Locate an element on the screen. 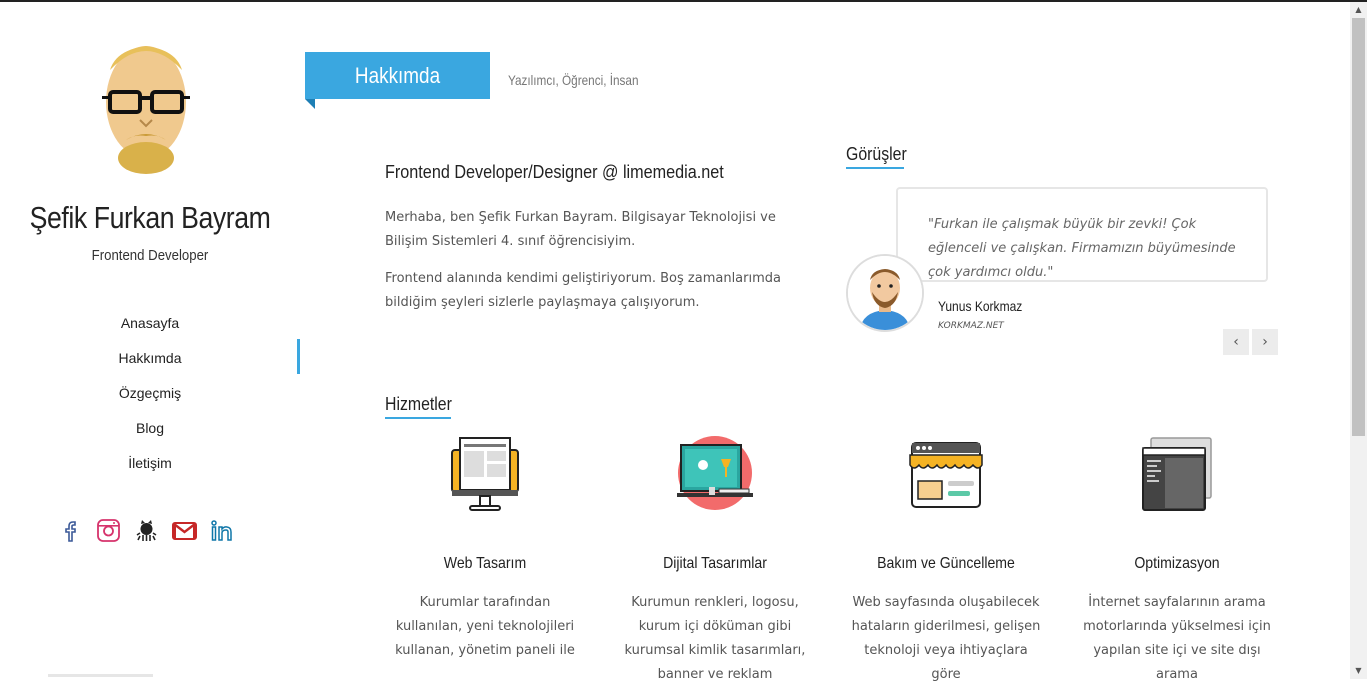 This screenshot has width=1367, height=687. service-title: Bakım ve Güncelleme is located at coordinates (946, 563).